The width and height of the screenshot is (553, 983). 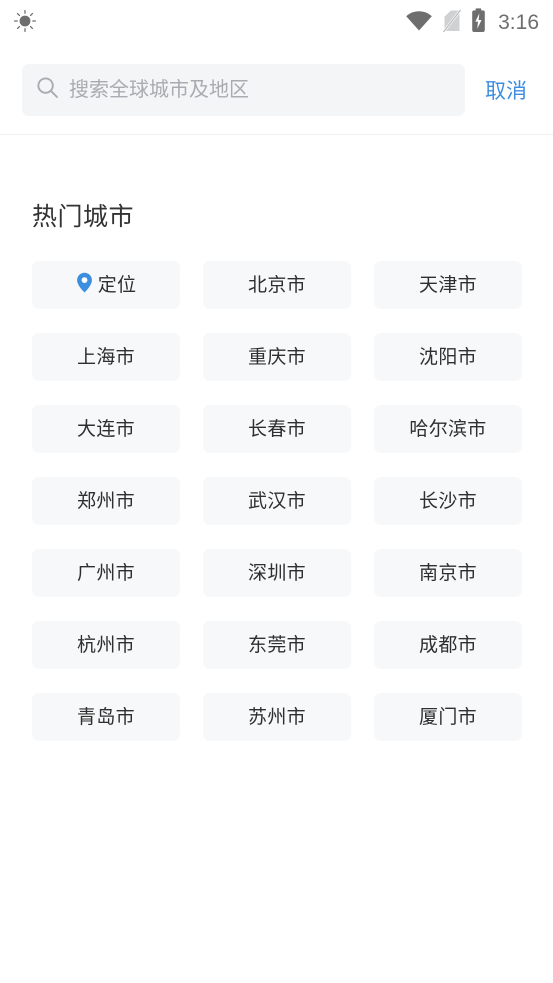 I want to click on cancel-button: 取消, so click(x=506, y=90).